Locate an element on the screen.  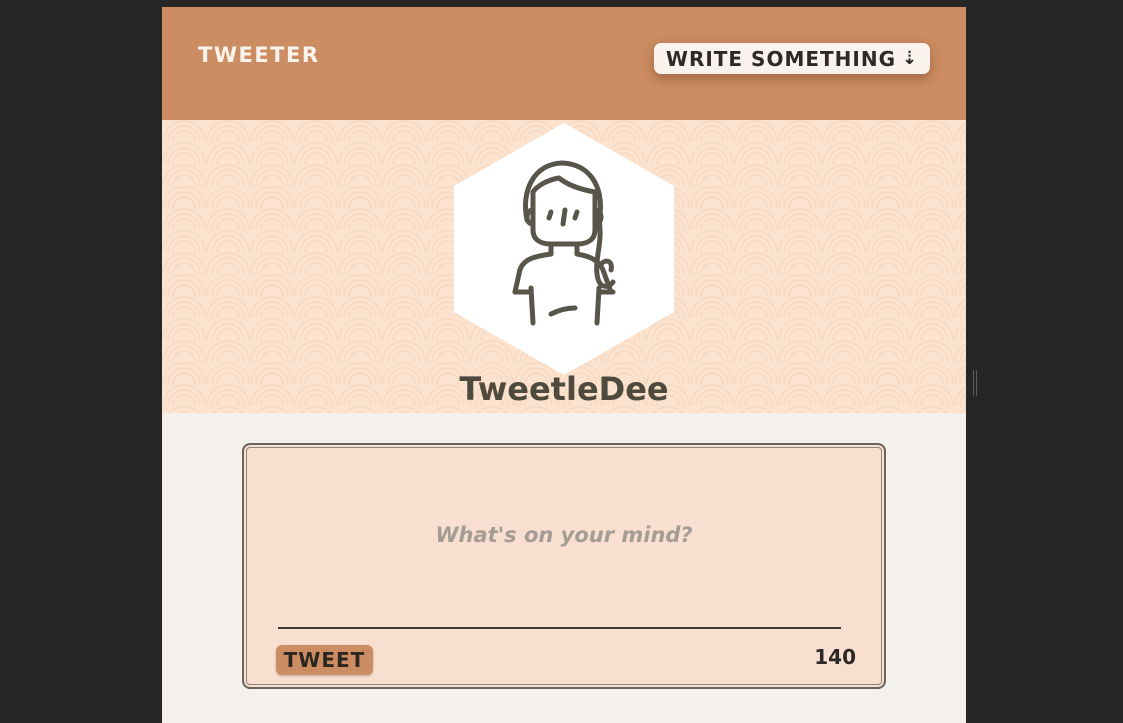
avatar-hexagon is located at coordinates (564, 249).